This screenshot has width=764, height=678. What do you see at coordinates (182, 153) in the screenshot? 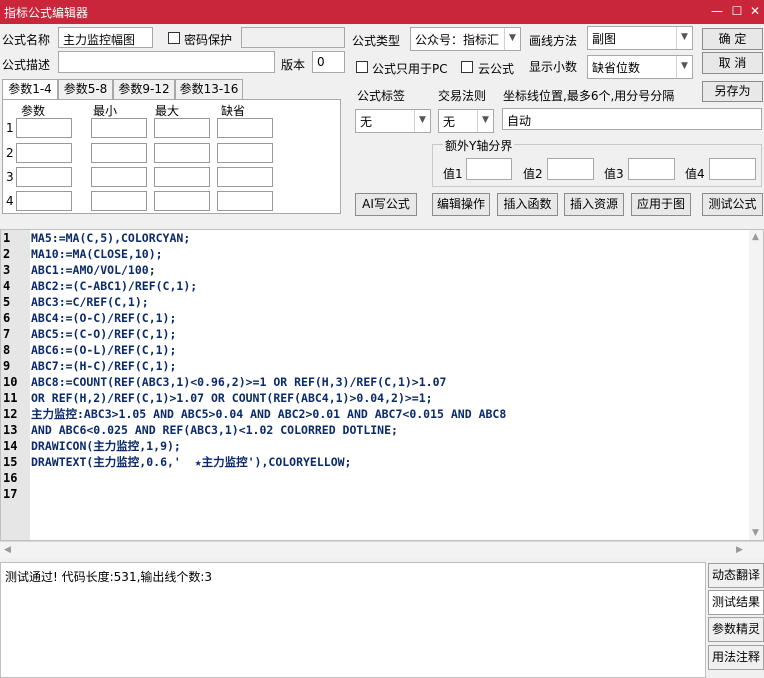
I see `param-2-max-input` at bounding box center [182, 153].